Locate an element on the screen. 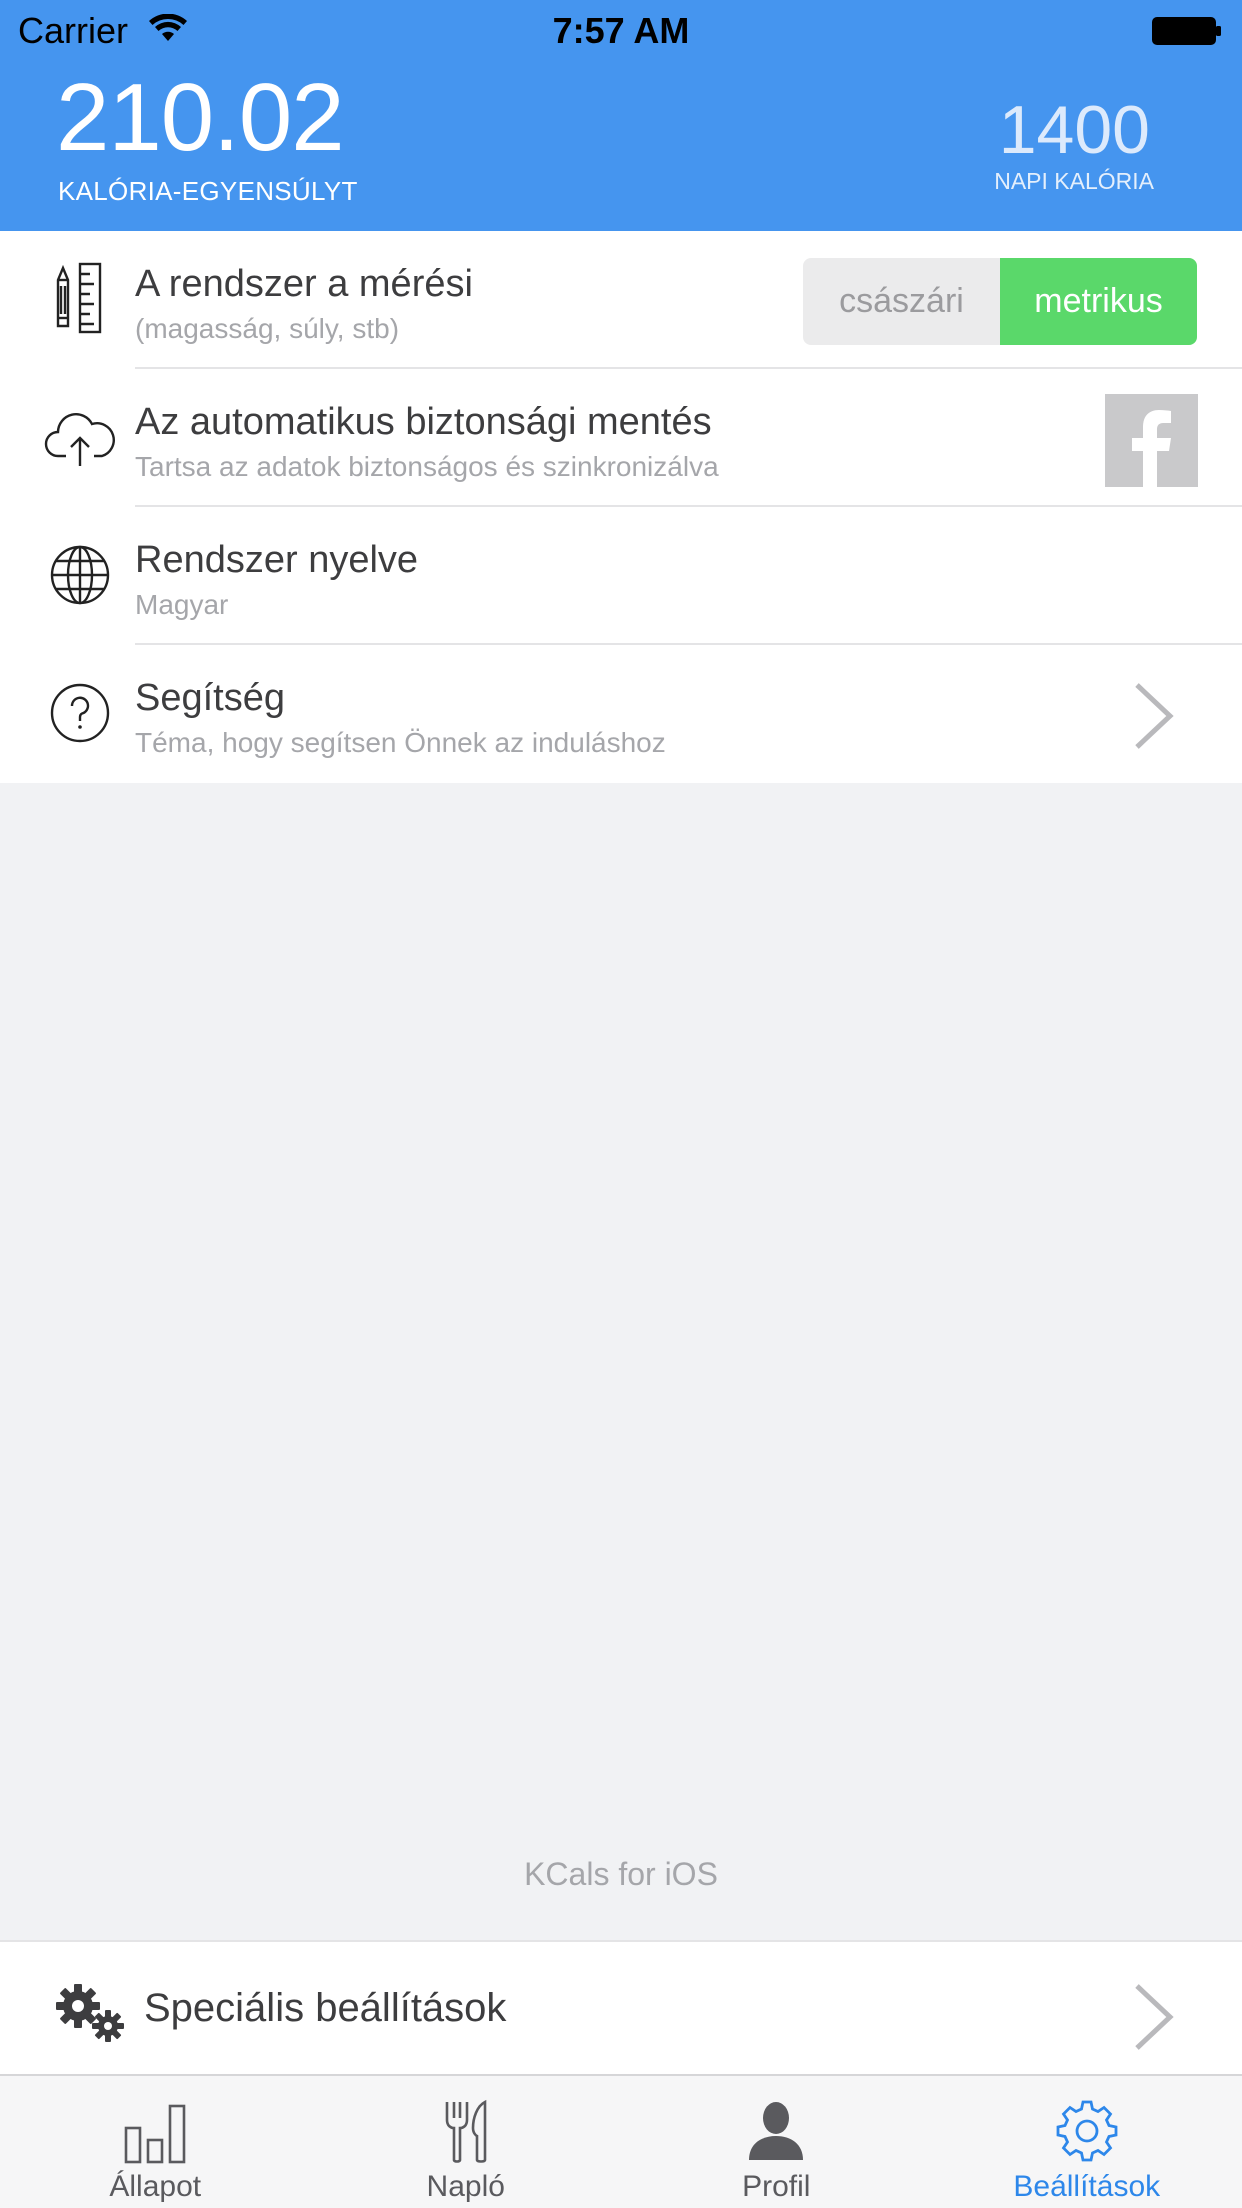 This screenshot has width=1242, height=2208. backup-title: Az automatikus biztonsági mentés is located at coordinates (423, 422).